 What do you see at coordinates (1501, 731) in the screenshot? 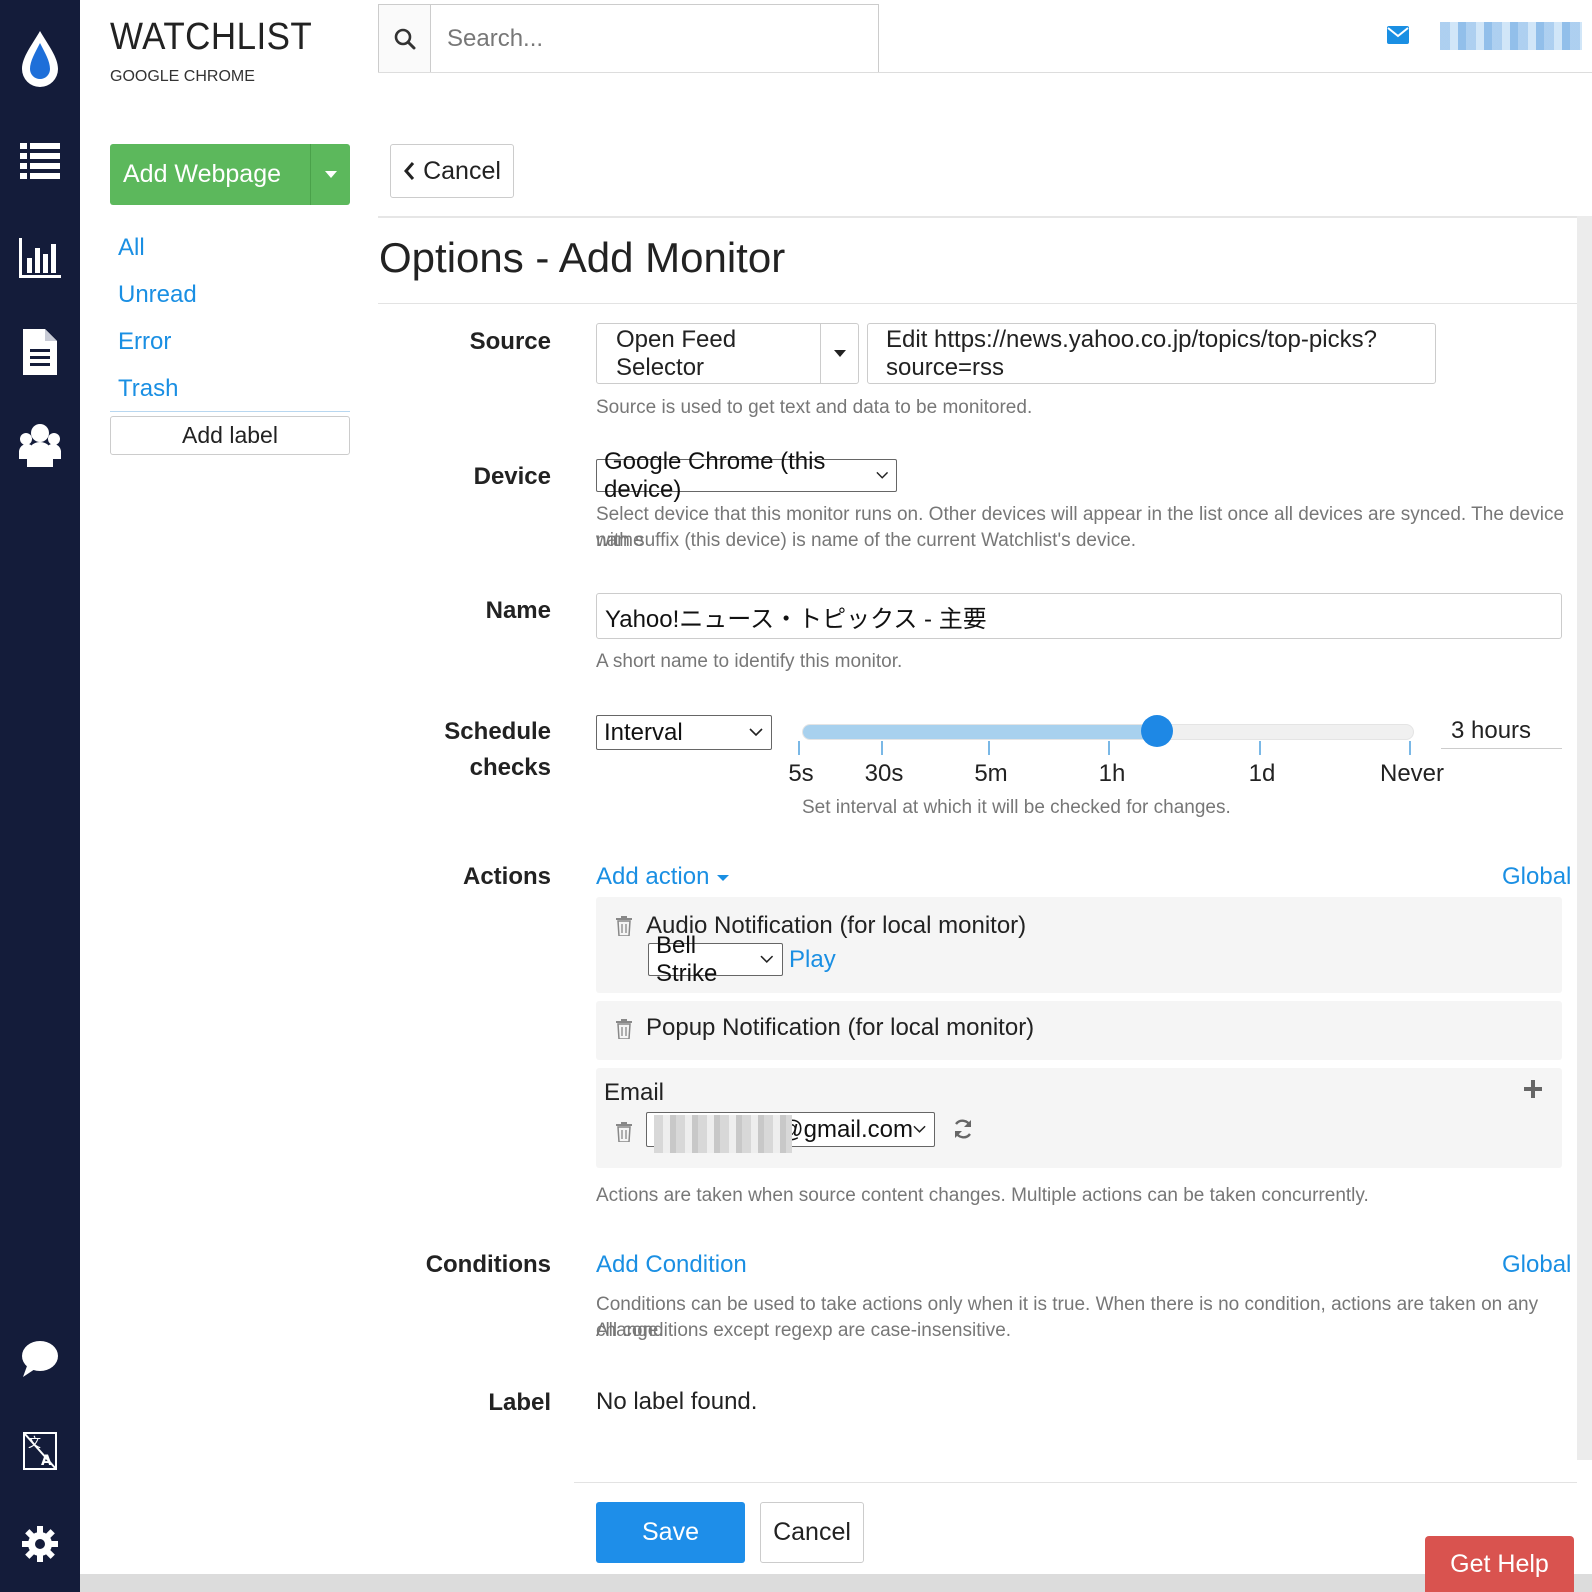
I see `interval-value-input: 3 hours` at bounding box center [1501, 731].